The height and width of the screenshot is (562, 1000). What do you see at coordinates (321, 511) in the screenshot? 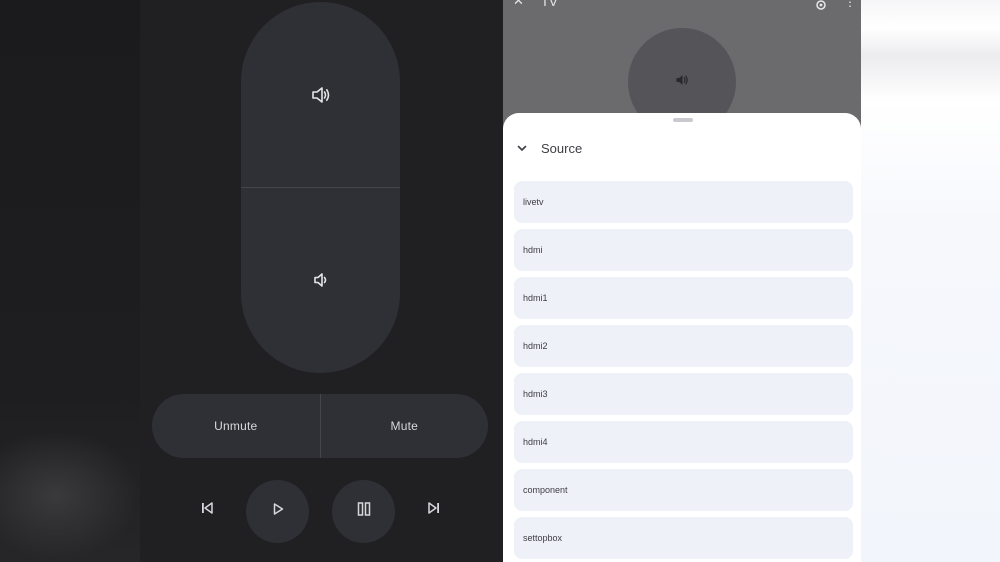
I see `media-transport` at bounding box center [321, 511].